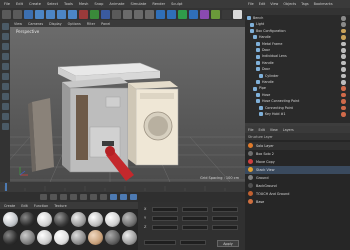  I want to click on size-y-field, so click(195, 218).